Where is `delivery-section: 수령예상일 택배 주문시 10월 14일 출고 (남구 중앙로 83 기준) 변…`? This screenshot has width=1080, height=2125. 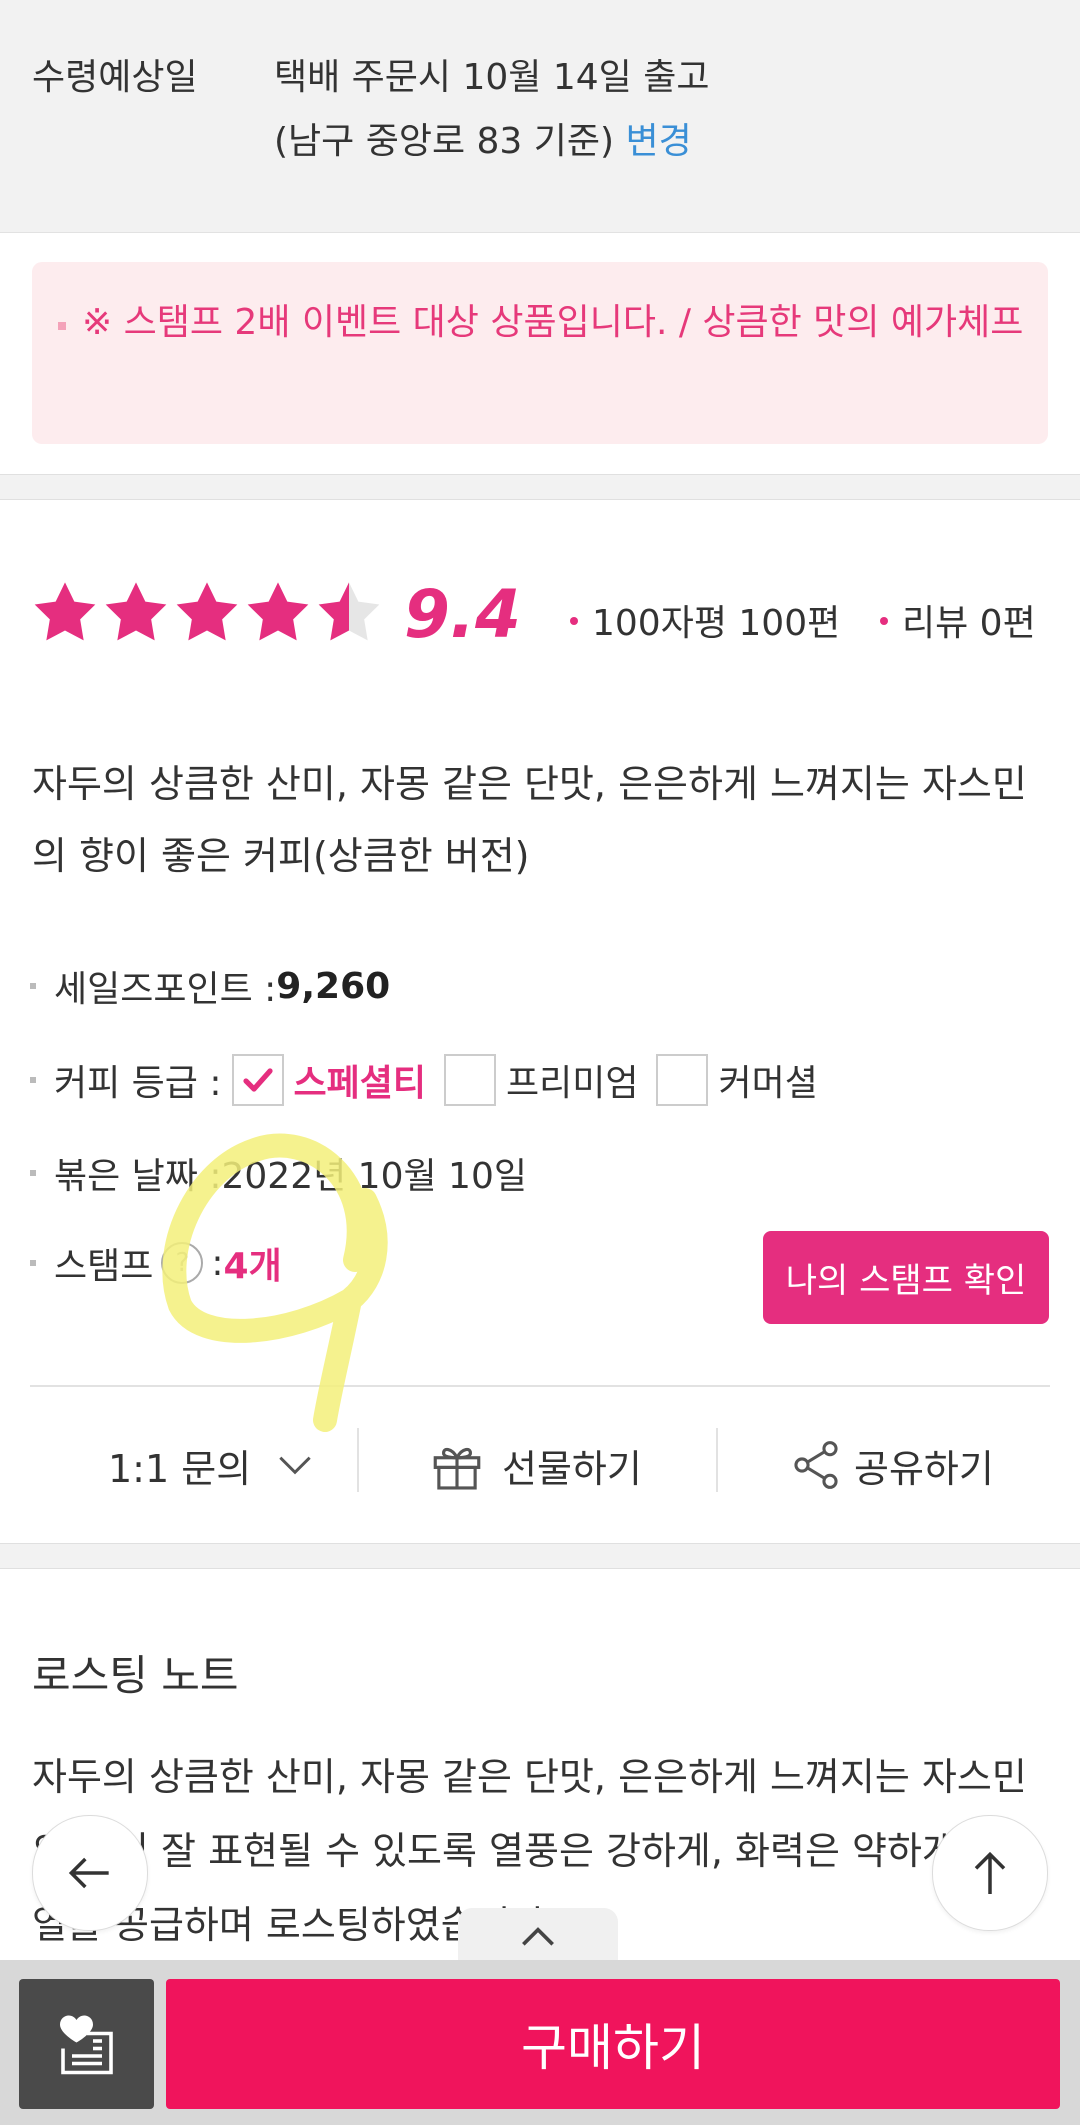
delivery-section: 수령예상일 택배 주문시 10월 14일 출고 (남구 중앙로 83 기준) 변… is located at coordinates (540, 116).